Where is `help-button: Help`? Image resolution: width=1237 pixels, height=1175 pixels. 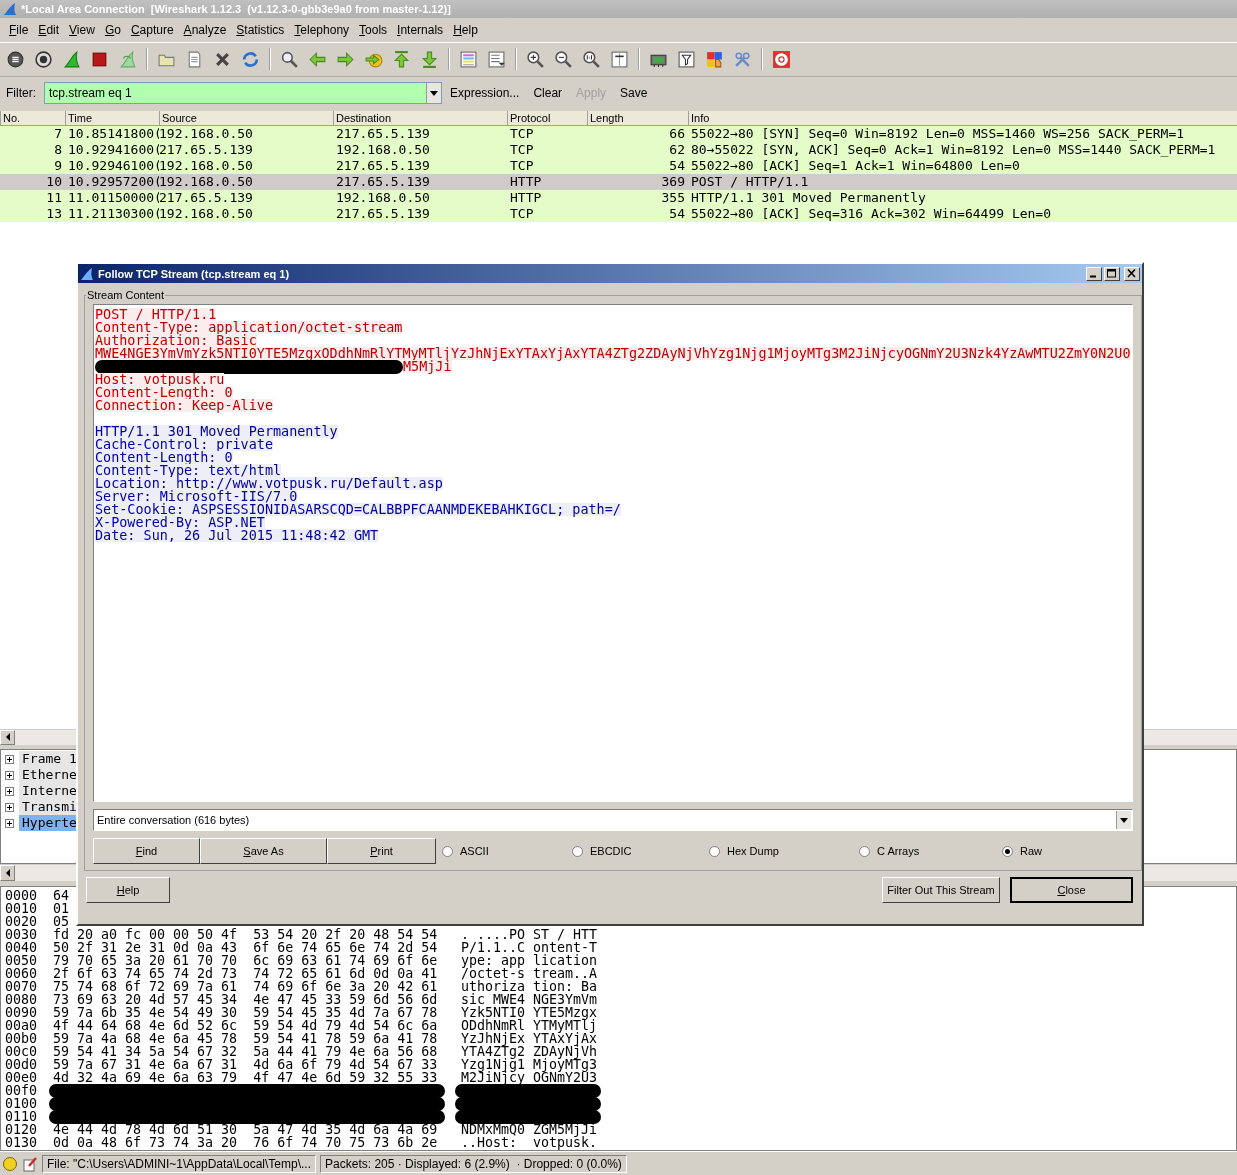 help-button: Help is located at coordinates (128, 890).